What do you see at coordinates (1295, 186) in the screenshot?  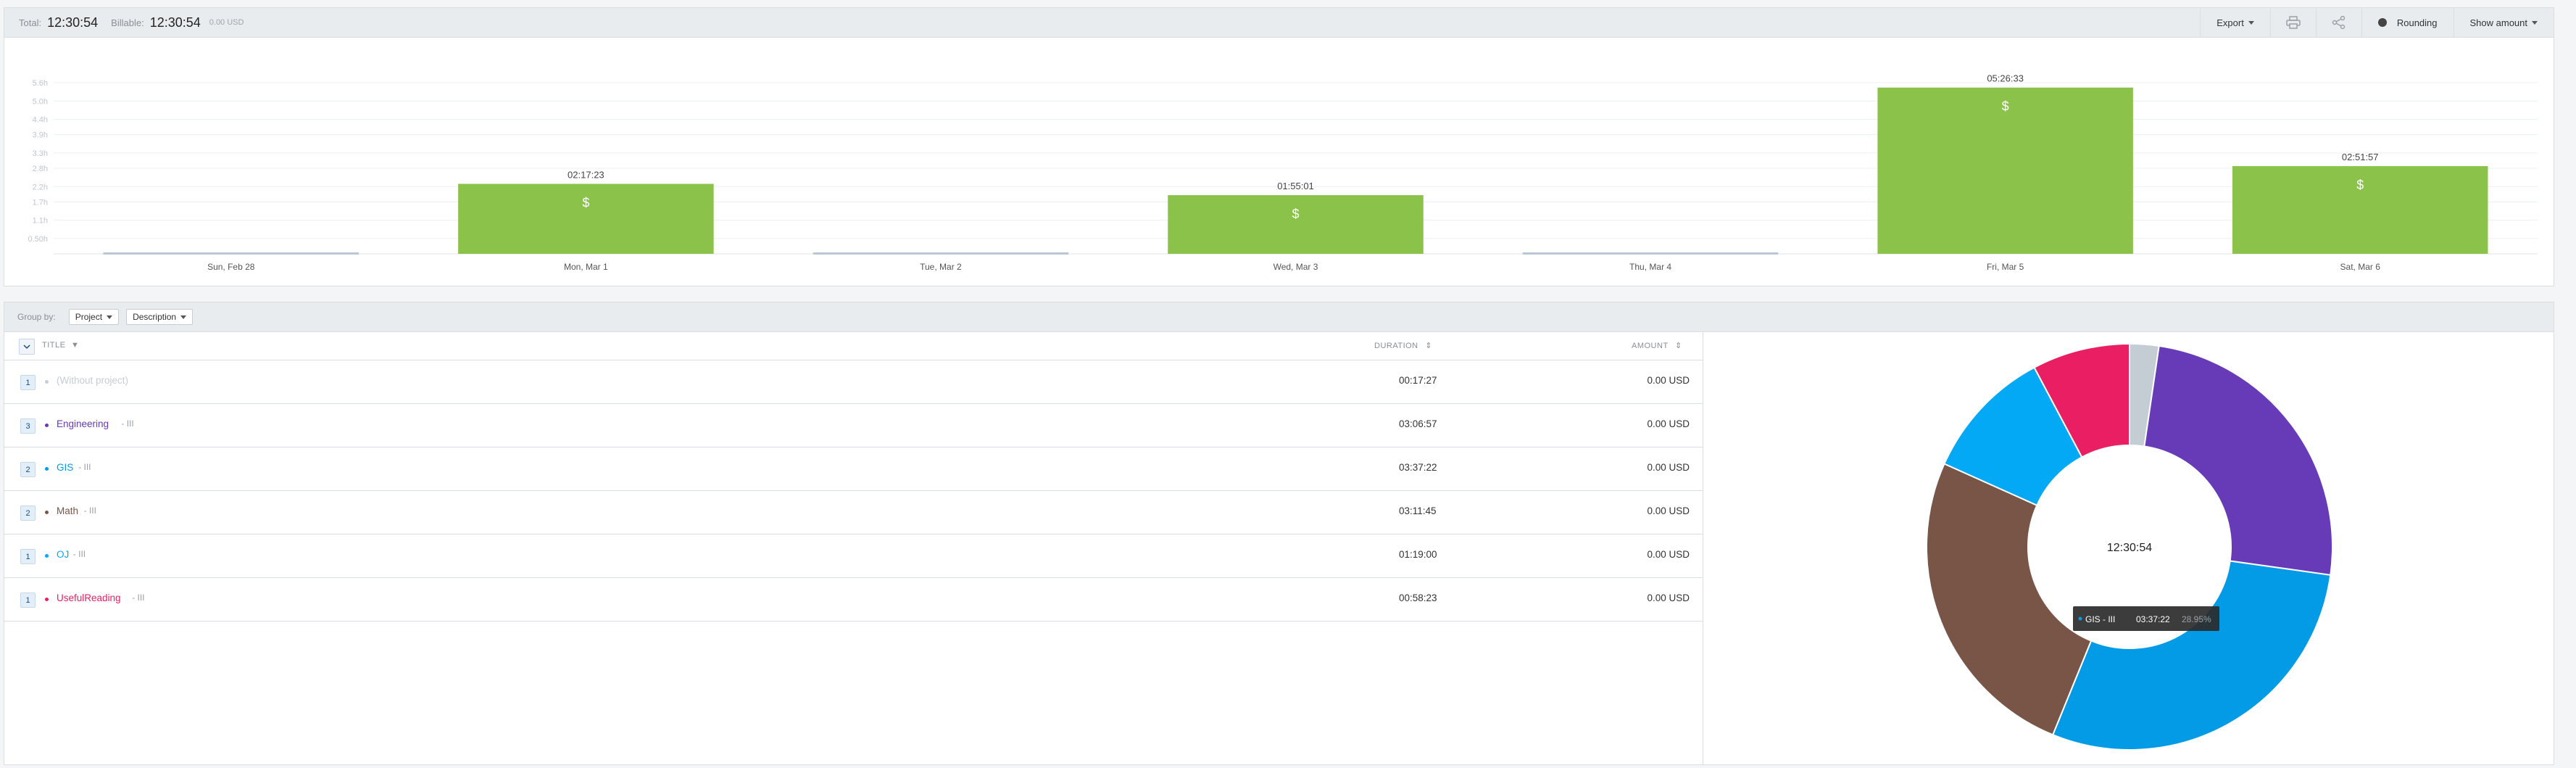 I see `bar-data-label: 01:55:01` at bounding box center [1295, 186].